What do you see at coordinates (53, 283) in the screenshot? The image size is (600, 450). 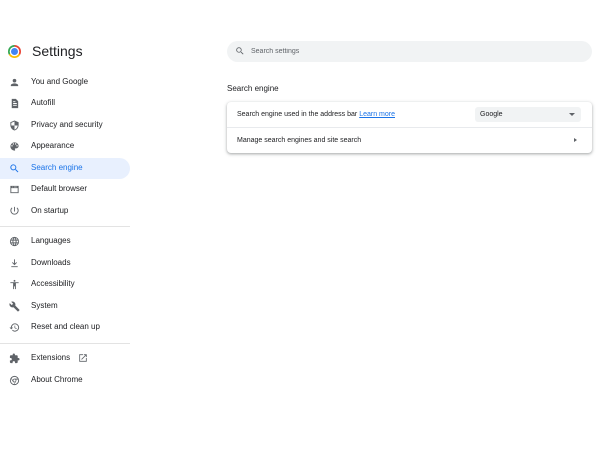 I see `sidebar-item-label: Accessibility` at bounding box center [53, 283].